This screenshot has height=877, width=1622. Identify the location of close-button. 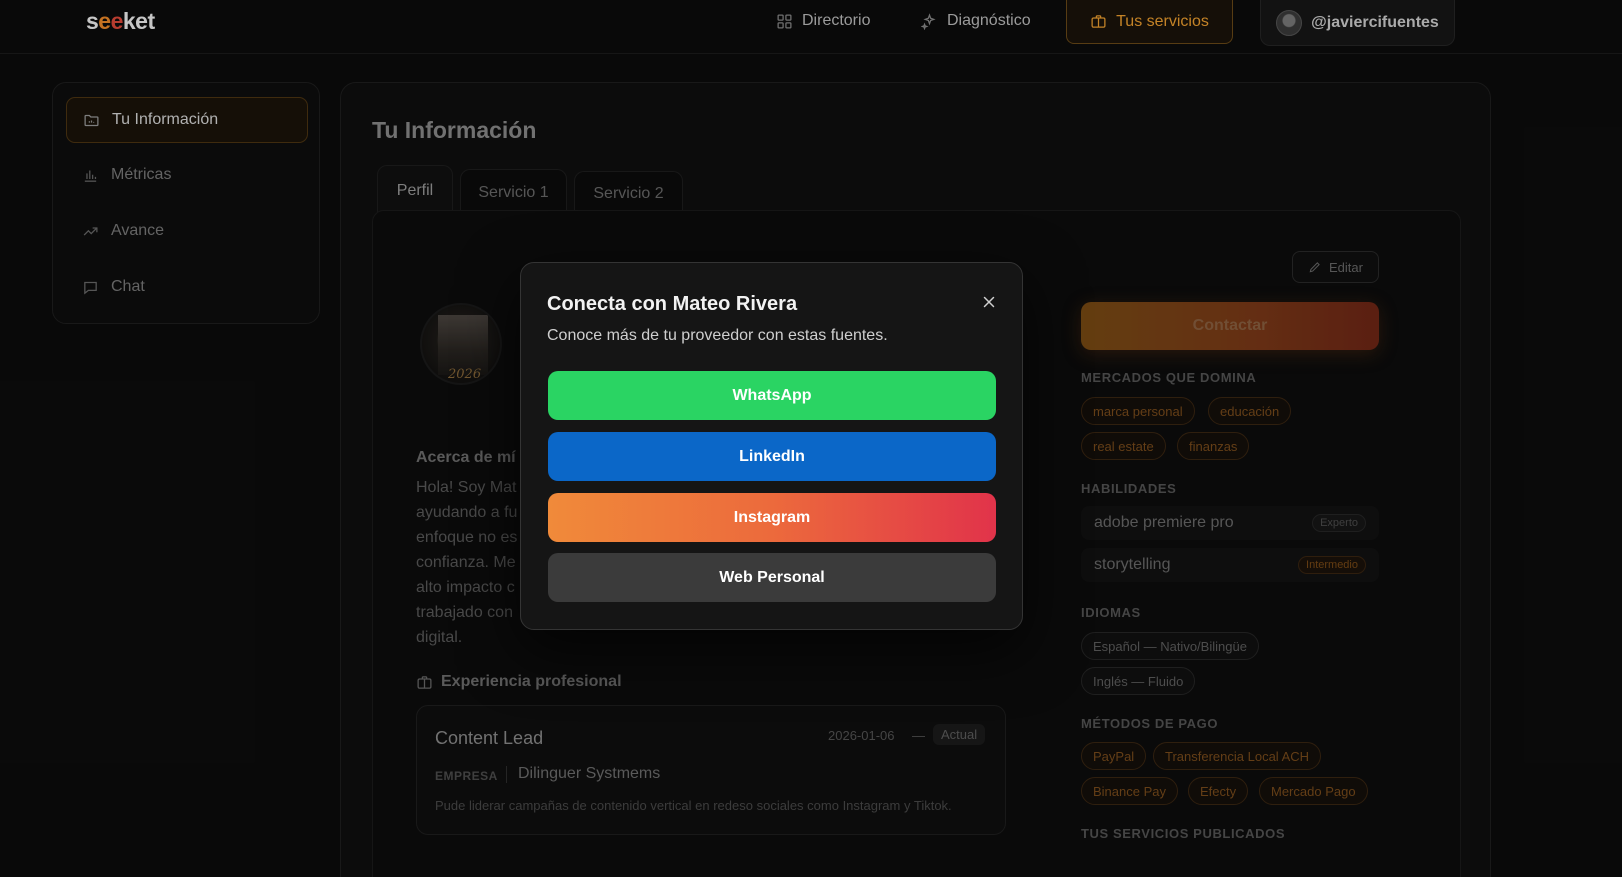
(989, 302).